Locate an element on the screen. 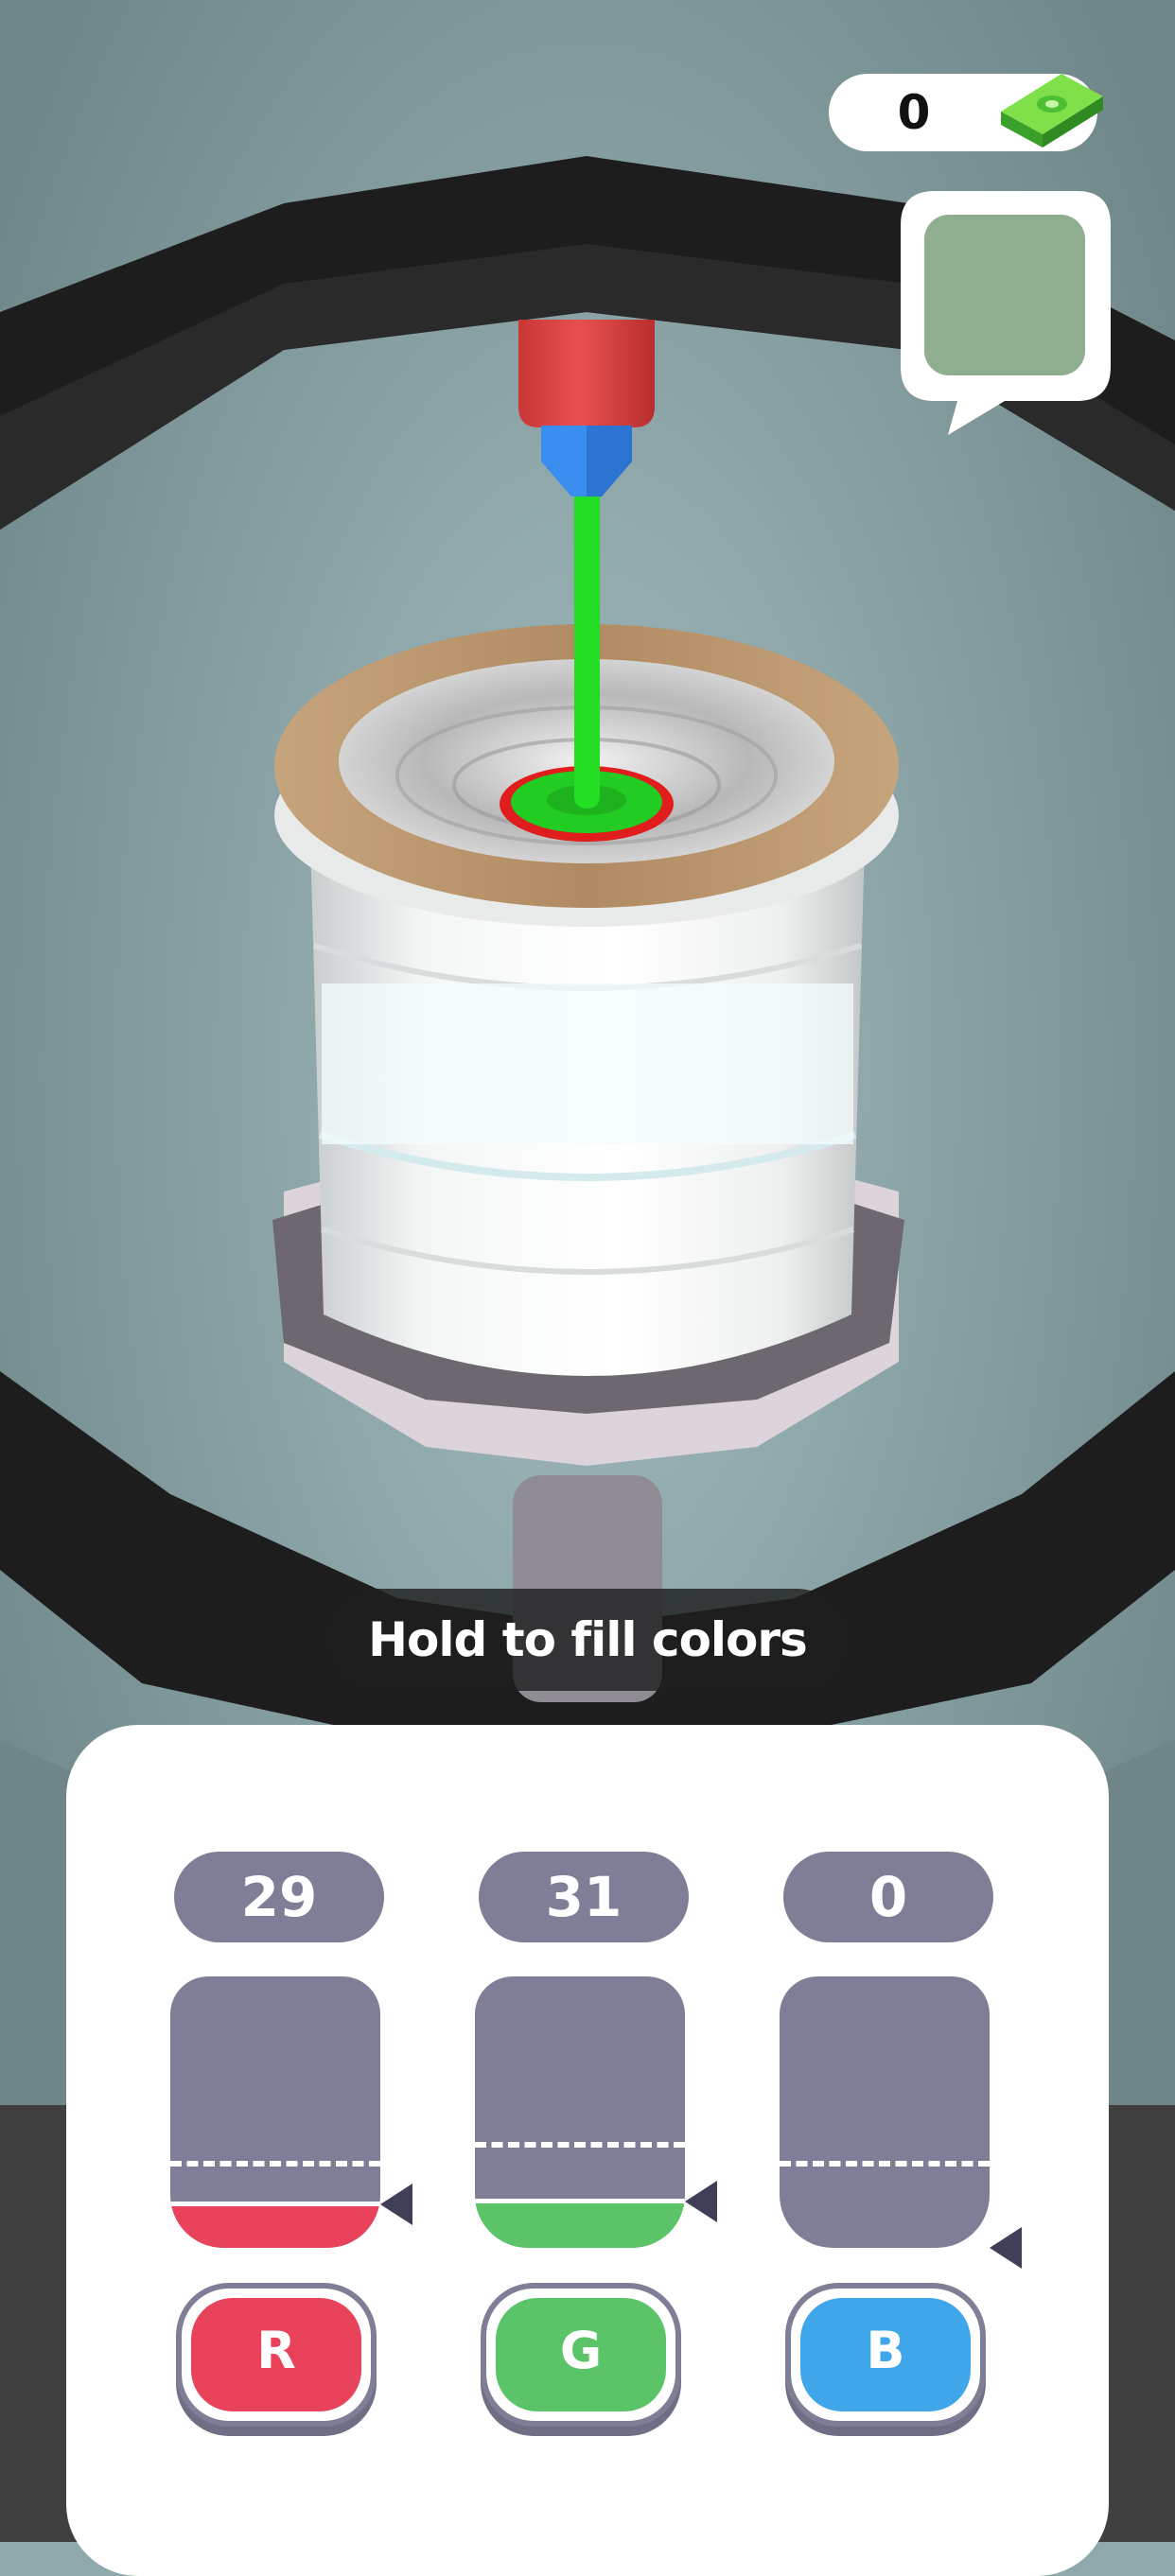  channel-count-r: 29 is located at coordinates (279, 1897).